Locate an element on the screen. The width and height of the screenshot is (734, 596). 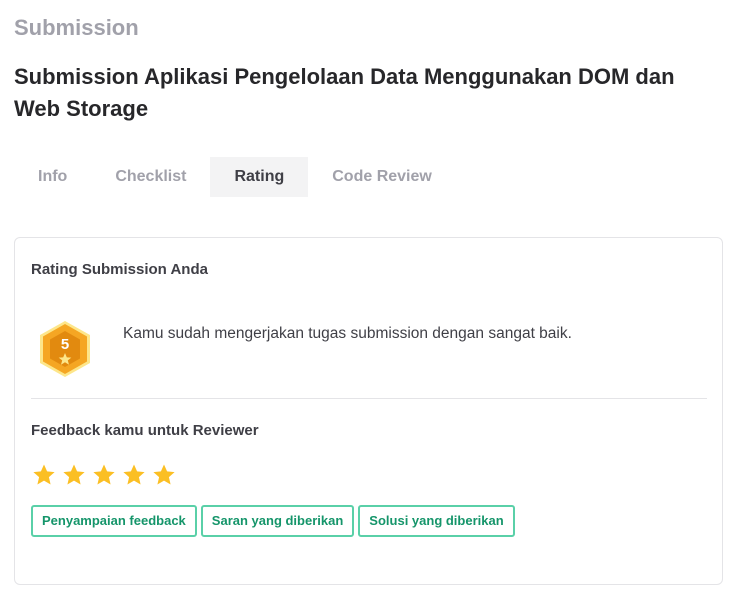
tab-rating: Rating is located at coordinates (259, 177).